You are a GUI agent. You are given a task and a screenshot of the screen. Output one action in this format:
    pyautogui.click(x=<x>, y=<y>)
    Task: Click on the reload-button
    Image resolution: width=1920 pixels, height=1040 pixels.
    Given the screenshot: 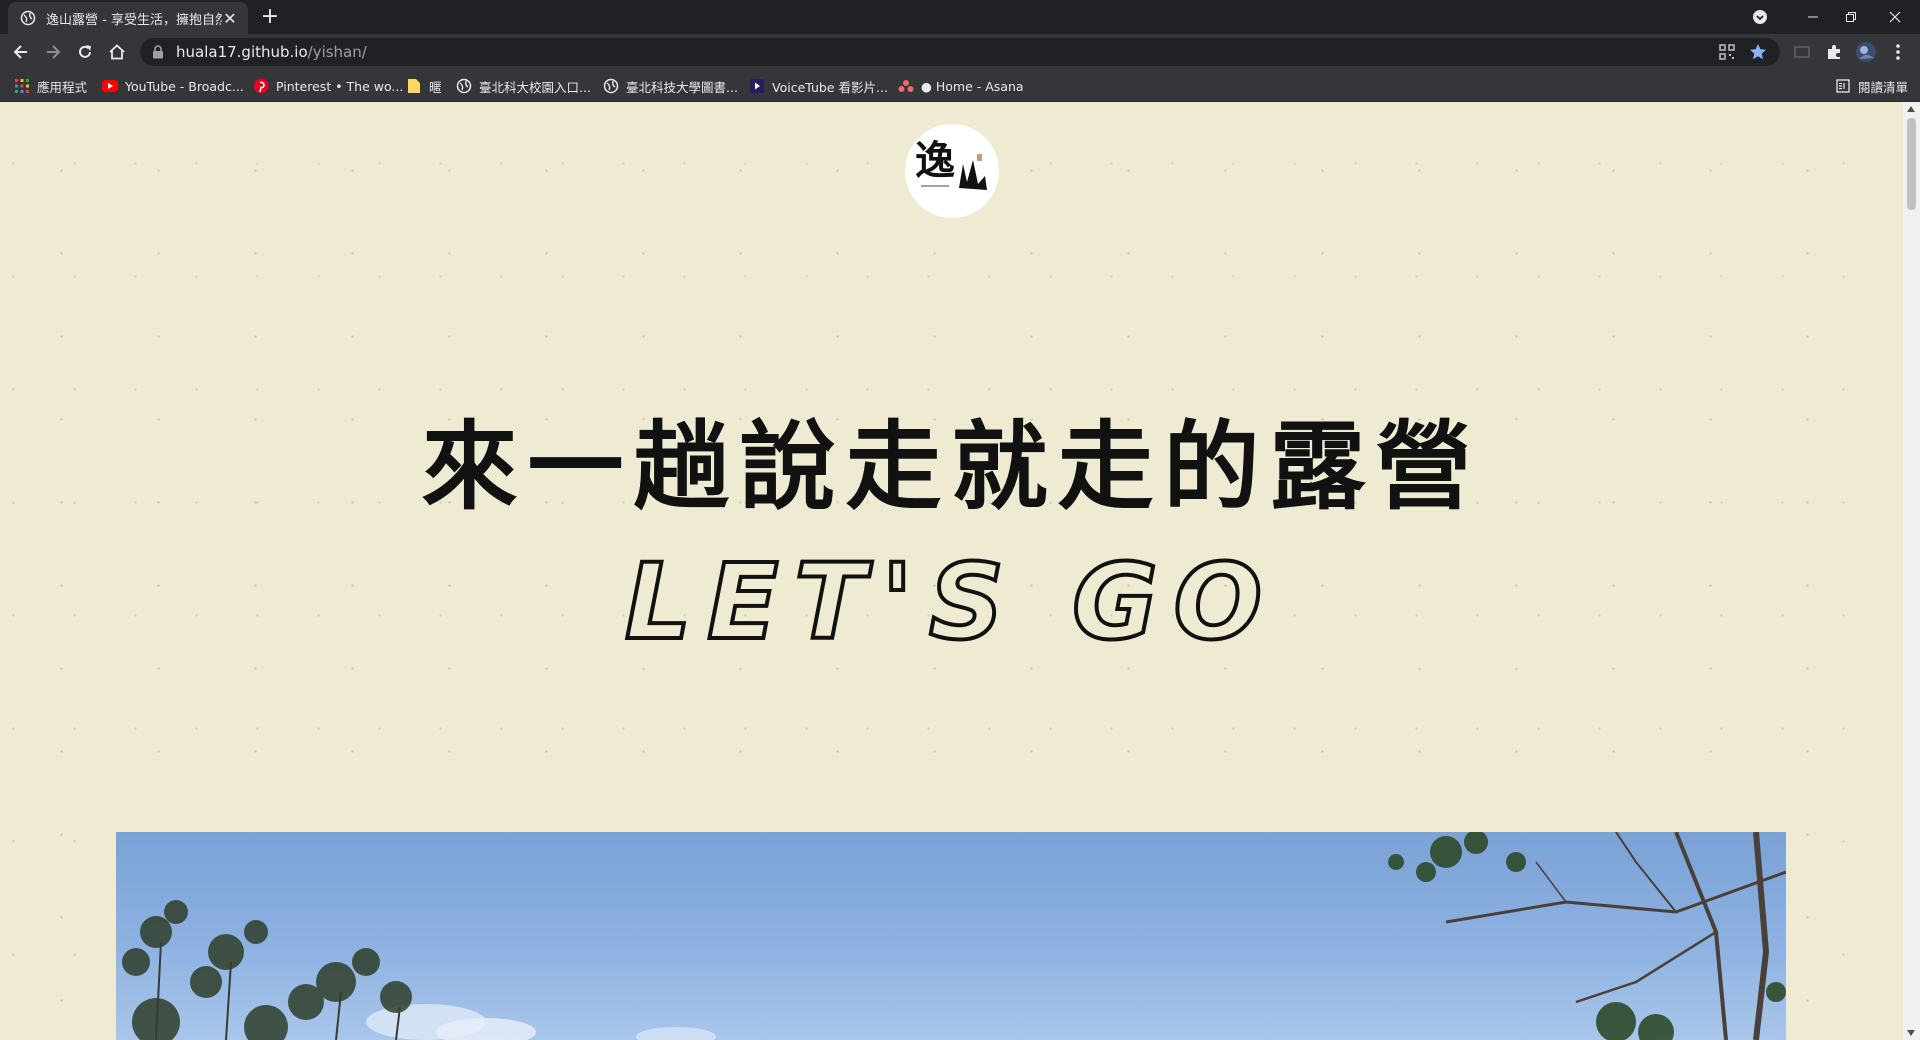 What is the action you would take?
    pyautogui.click(x=85, y=52)
    